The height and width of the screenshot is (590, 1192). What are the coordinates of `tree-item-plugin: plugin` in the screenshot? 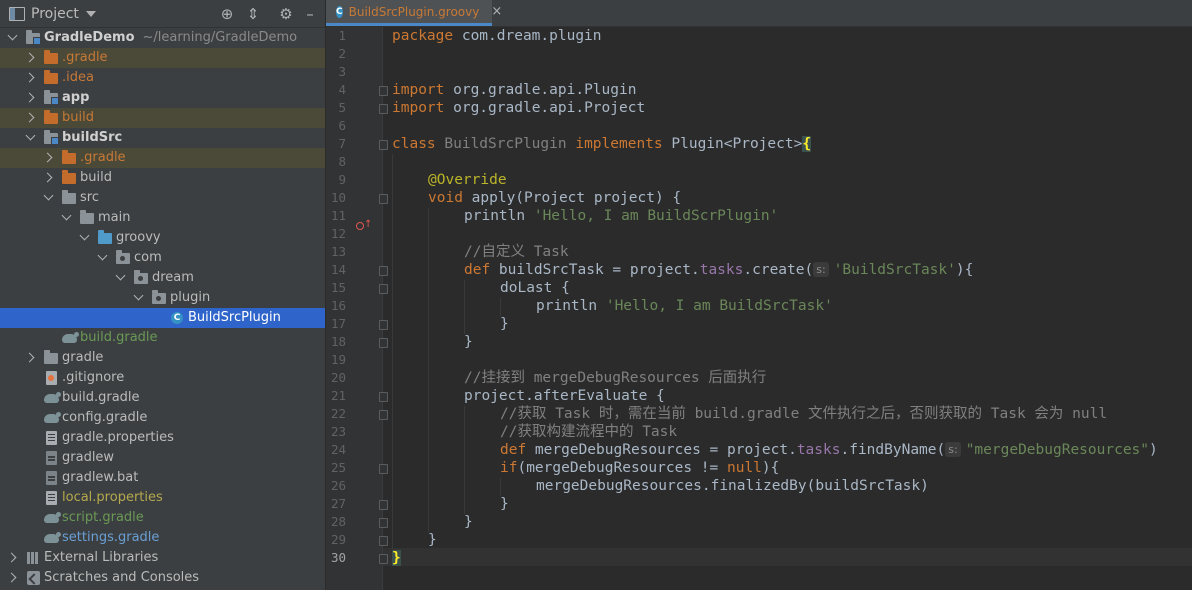 It's located at (162, 298).